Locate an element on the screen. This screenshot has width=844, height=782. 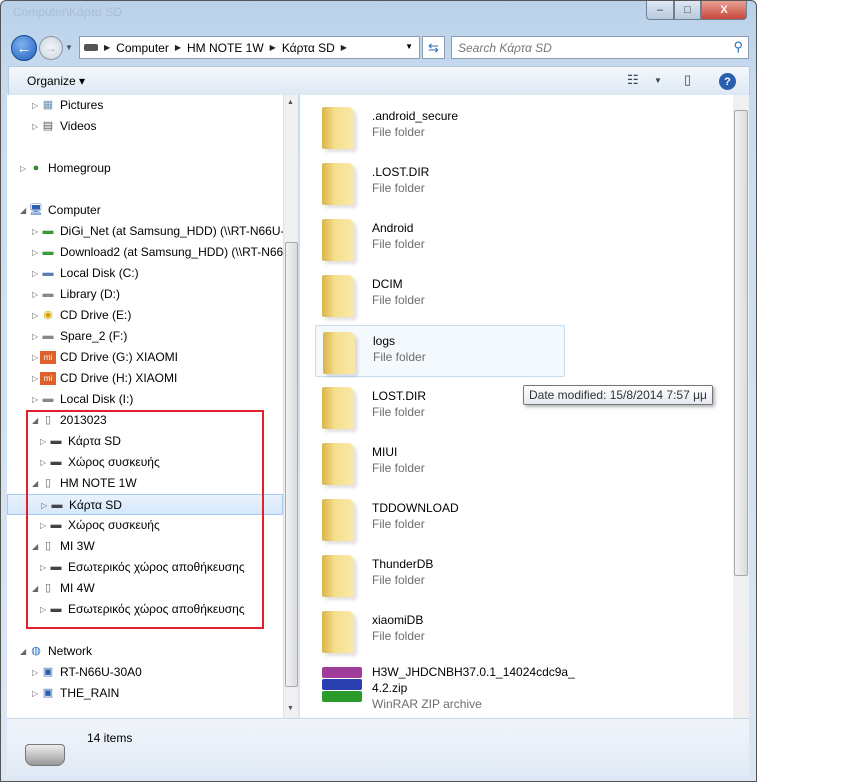
file-item: TDDOWNLOAD File folder is located at coordinates (440, 519).